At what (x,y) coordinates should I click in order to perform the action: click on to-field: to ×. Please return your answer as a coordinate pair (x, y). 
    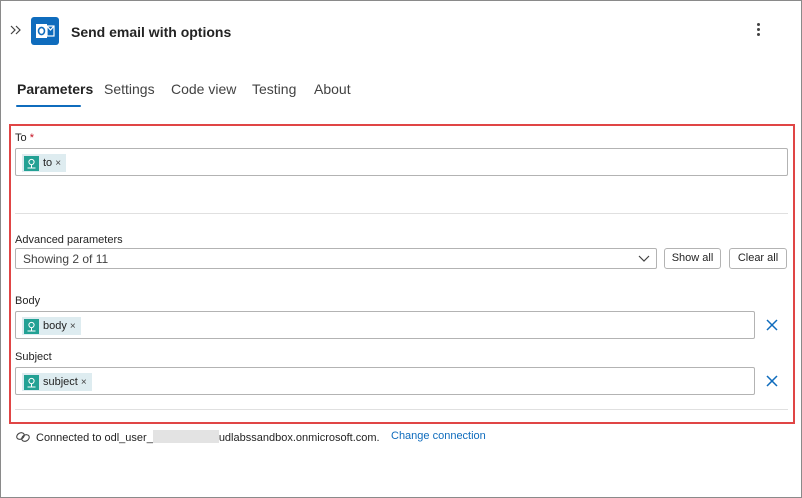
    Looking at the image, I should click on (401, 162).